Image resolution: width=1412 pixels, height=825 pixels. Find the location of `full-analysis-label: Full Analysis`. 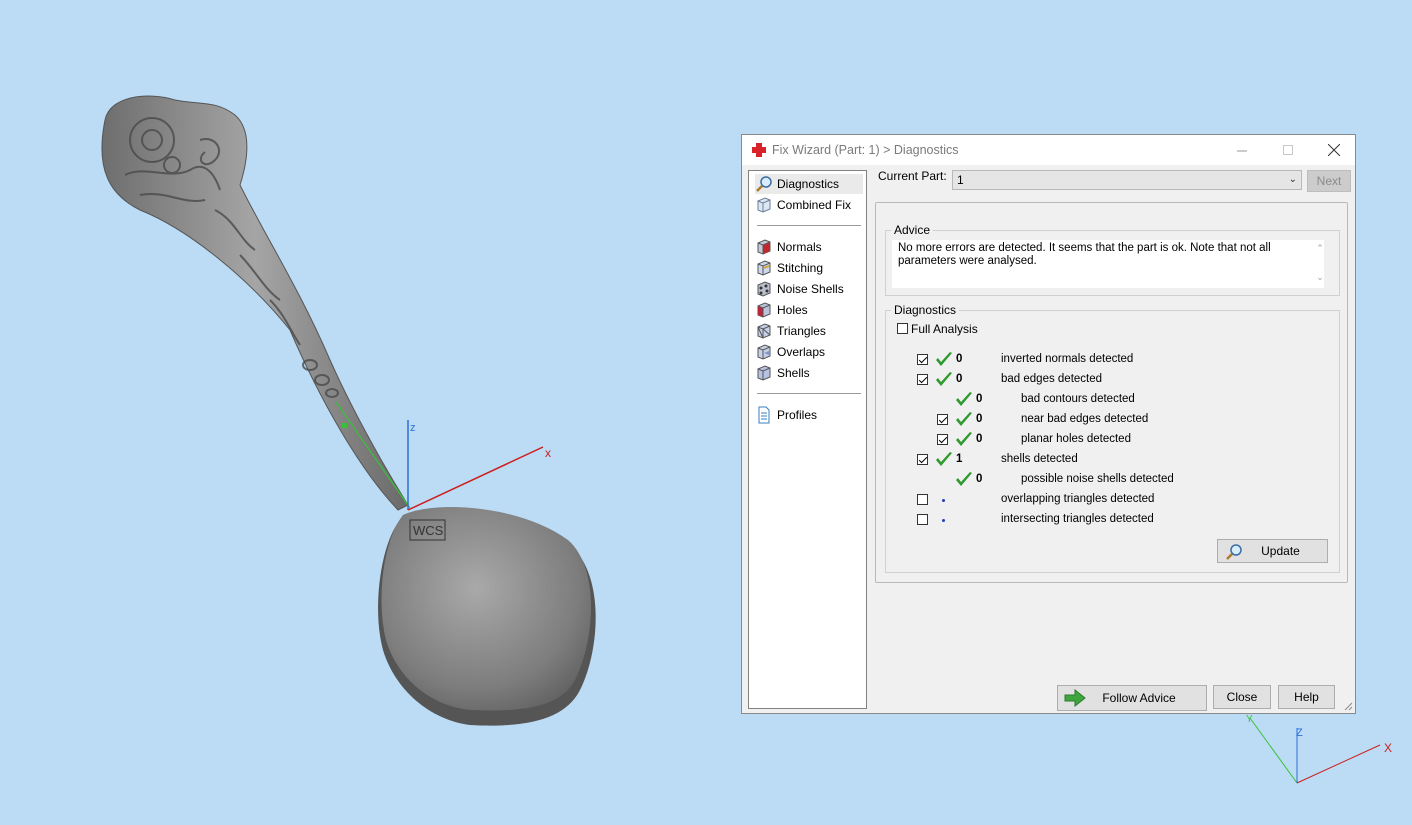

full-analysis-label: Full Analysis is located at coordinates (944, 329).